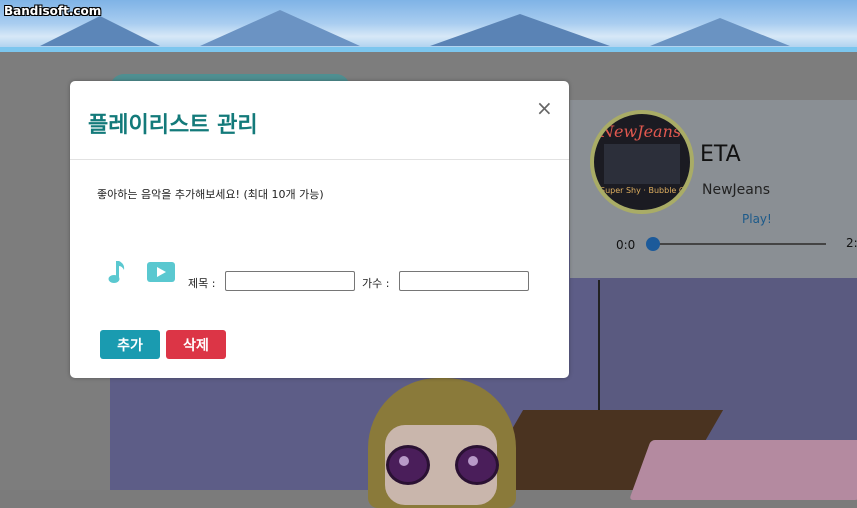  What do you see at coordinates (319, 159) in the screenshot?
I see `modal-divider` at bounding box center [319, 159].